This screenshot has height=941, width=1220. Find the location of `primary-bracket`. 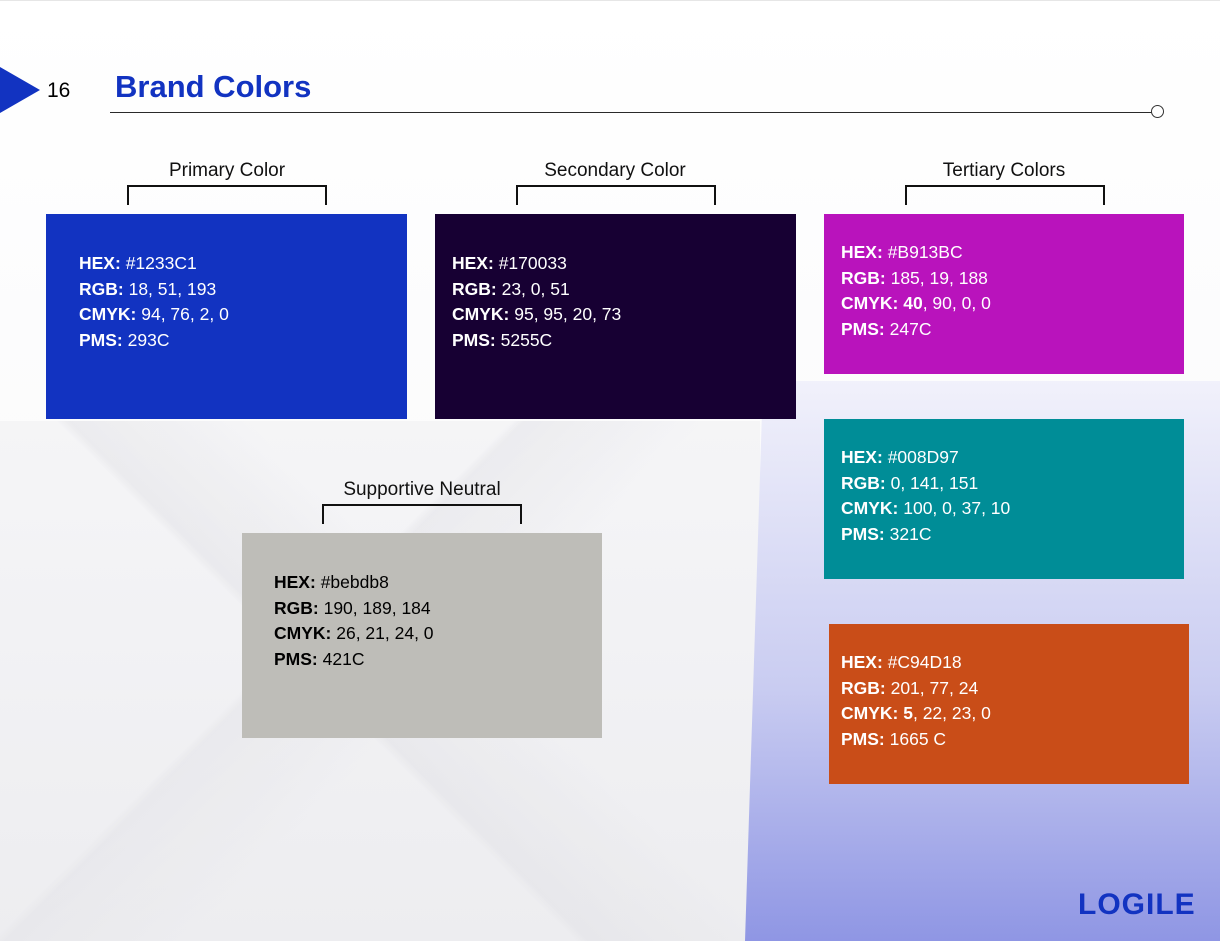

primary-bracket is located at coordinates (227, 195).